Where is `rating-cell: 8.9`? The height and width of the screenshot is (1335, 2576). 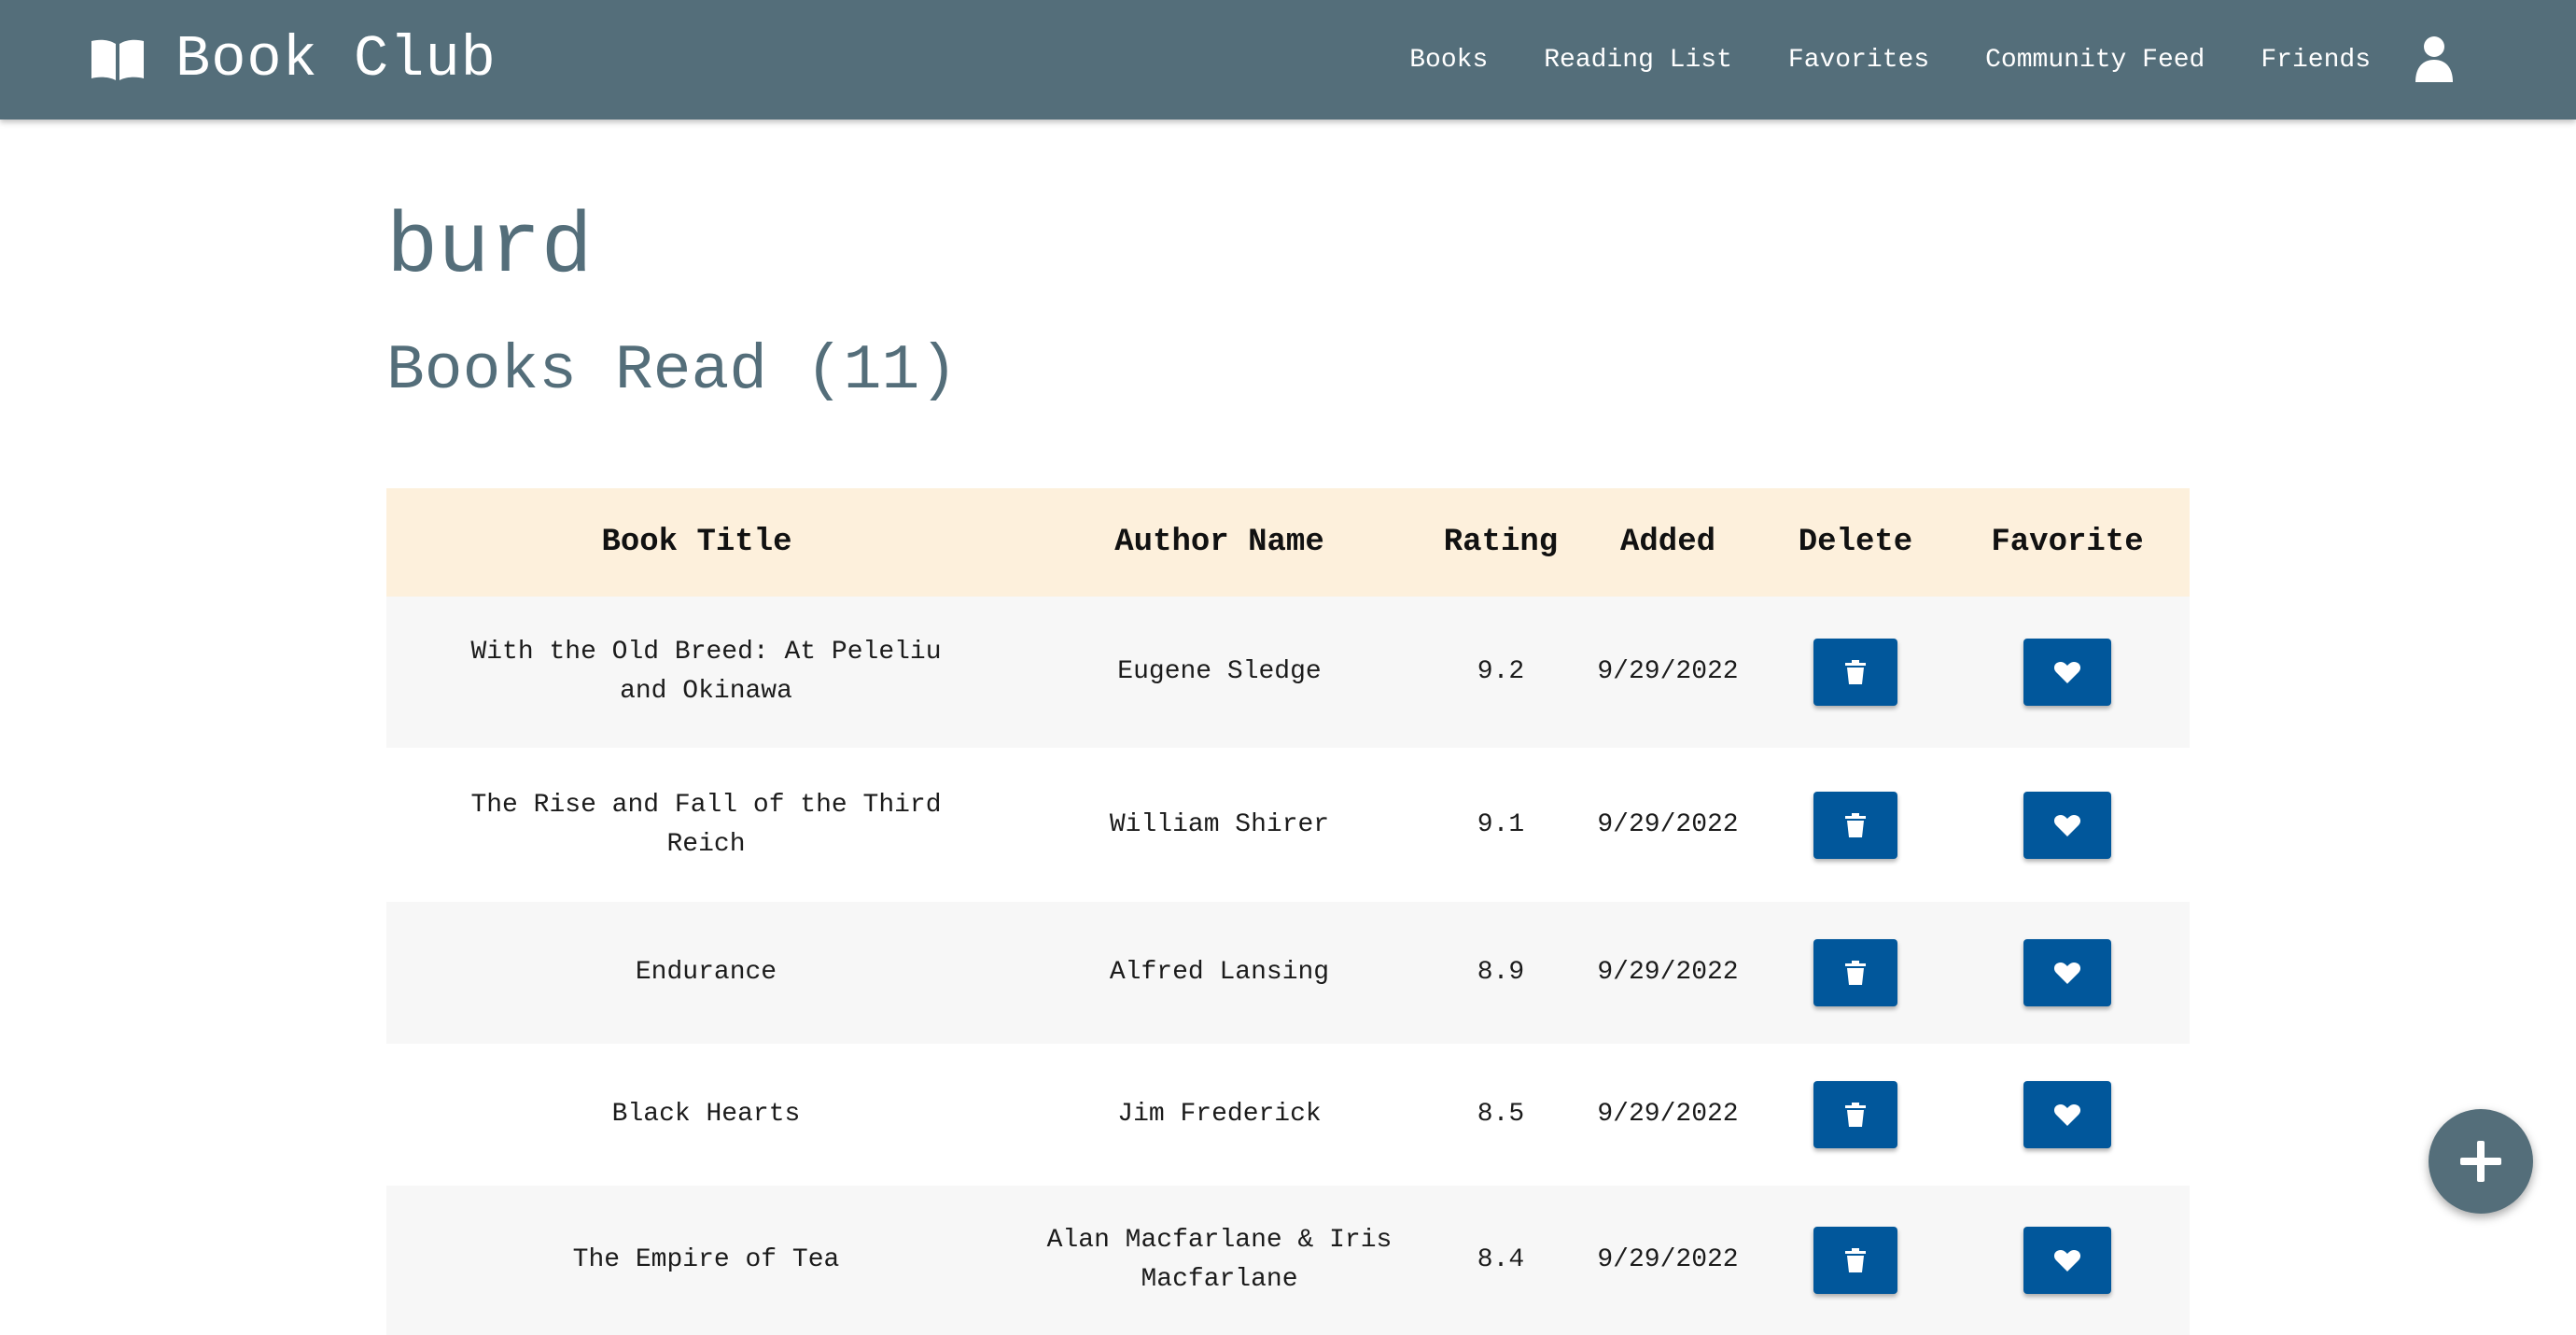
rating-cell: 8.9 is located at coordinates (1501, 972).